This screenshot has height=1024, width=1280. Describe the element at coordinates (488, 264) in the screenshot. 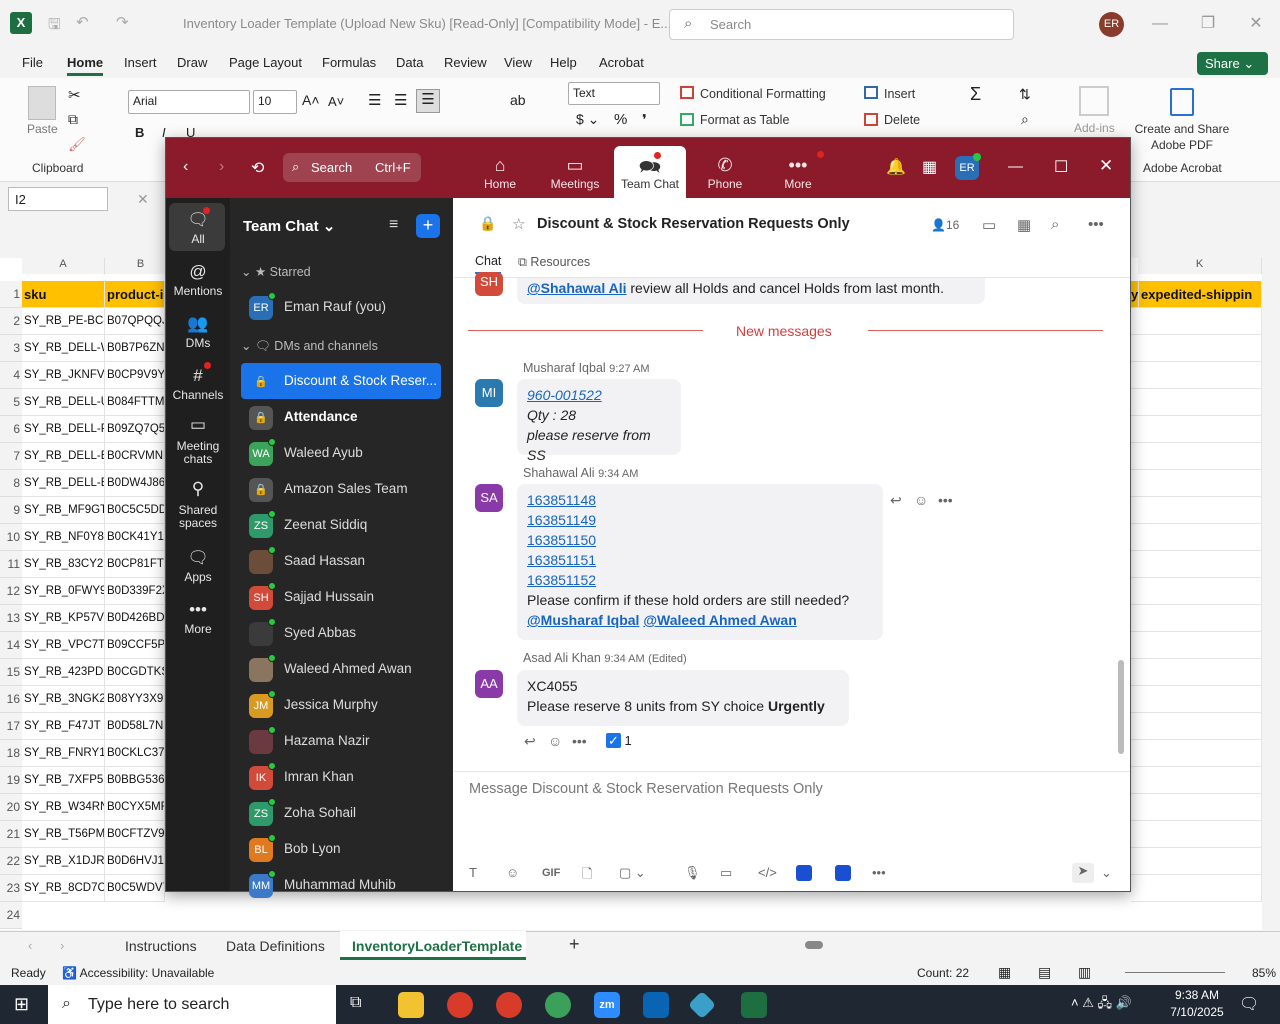

I see `tab-chat: Chat` at that location.